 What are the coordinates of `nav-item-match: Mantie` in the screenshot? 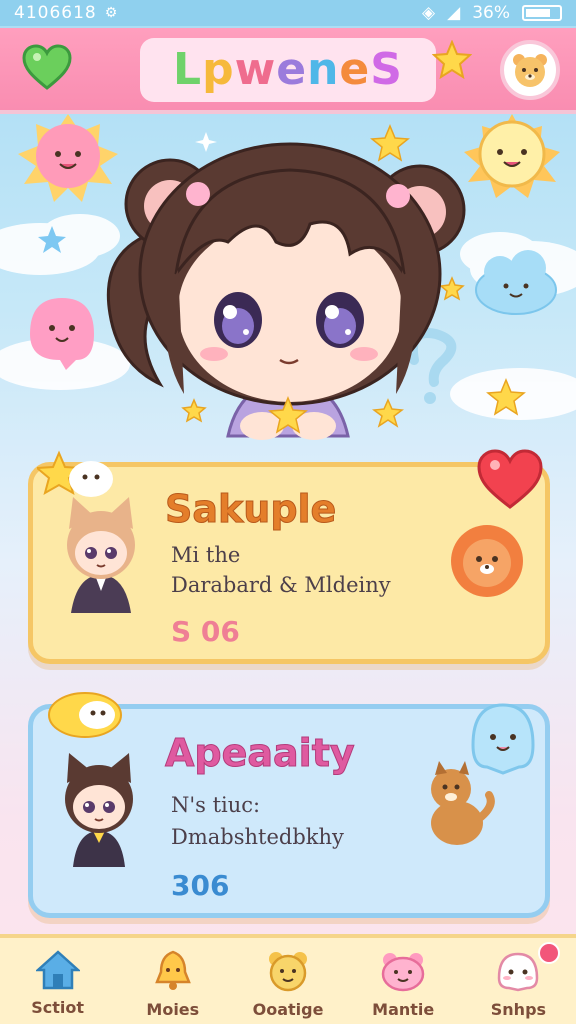 It's located at (403, 981).